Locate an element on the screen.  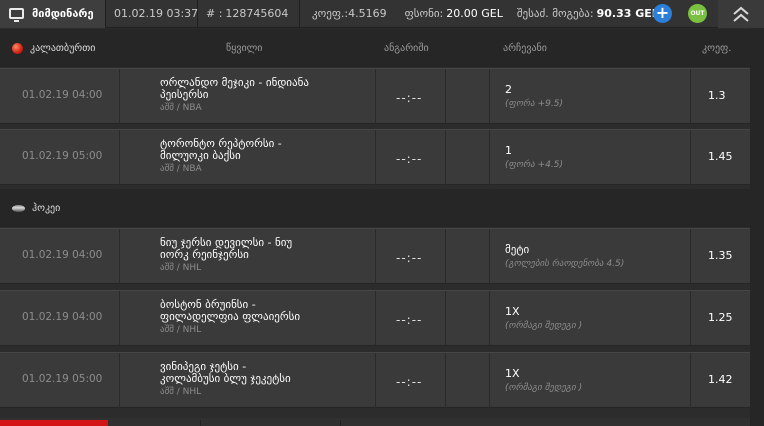
stake-label: ფსონი: is located at coordinates (424, 13).